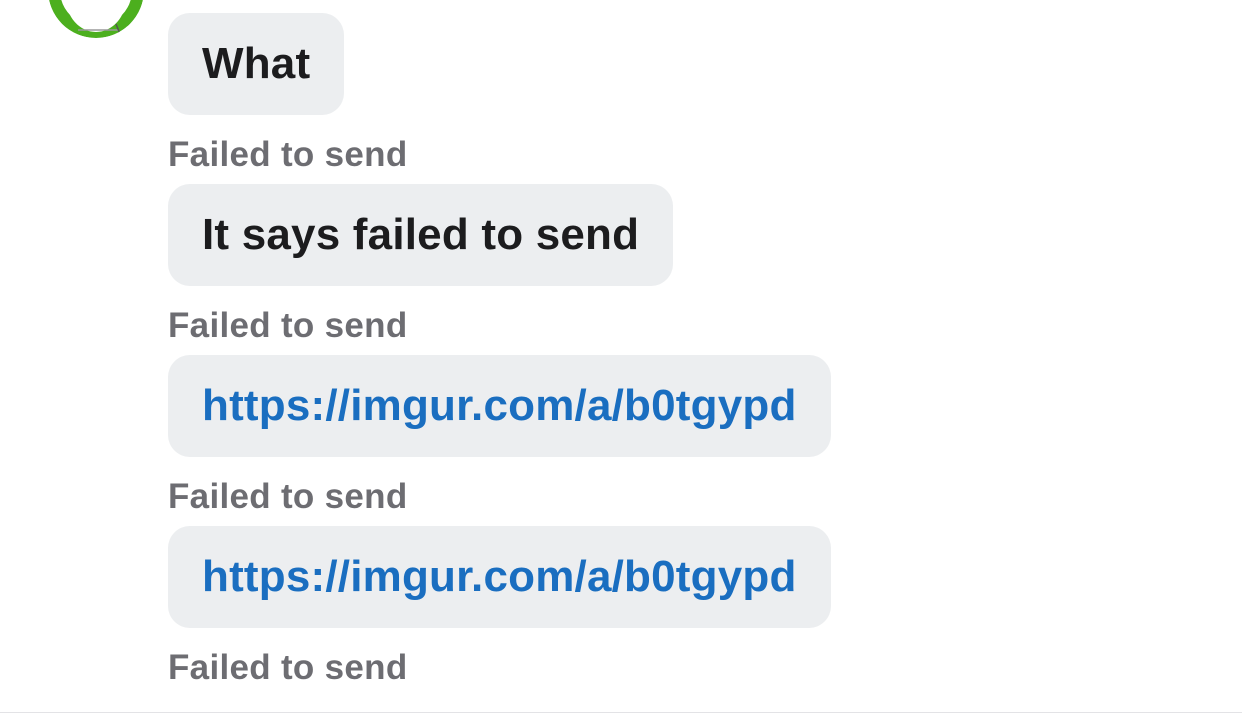 Image resolution: width=1242 pixels, height=727 pixels. I want to click on message-bubble: It says failed to send, so click(421, 235).